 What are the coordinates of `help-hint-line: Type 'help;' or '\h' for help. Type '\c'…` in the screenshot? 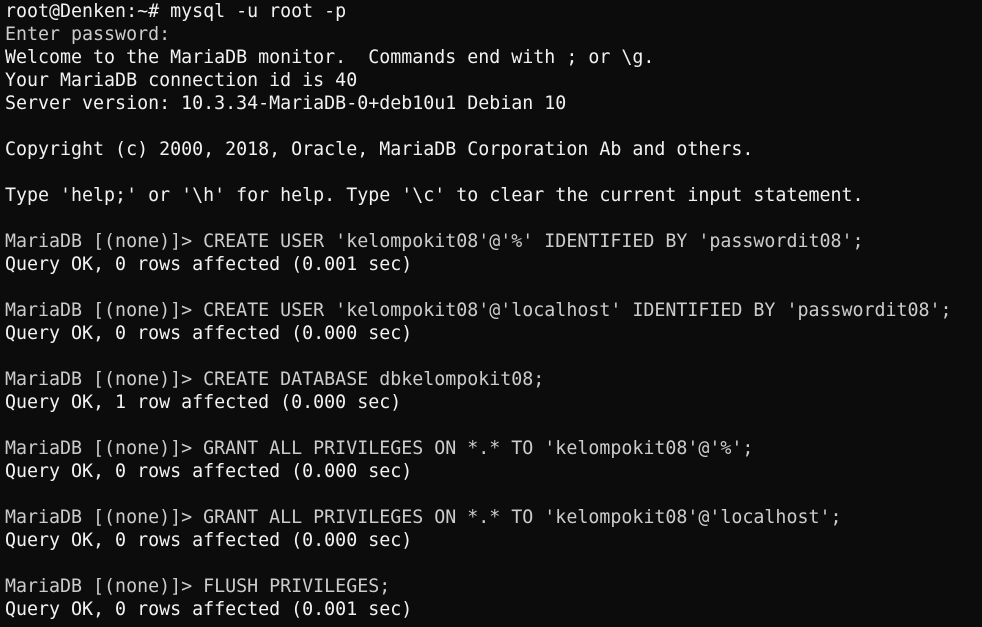 It's located at (434, 195).